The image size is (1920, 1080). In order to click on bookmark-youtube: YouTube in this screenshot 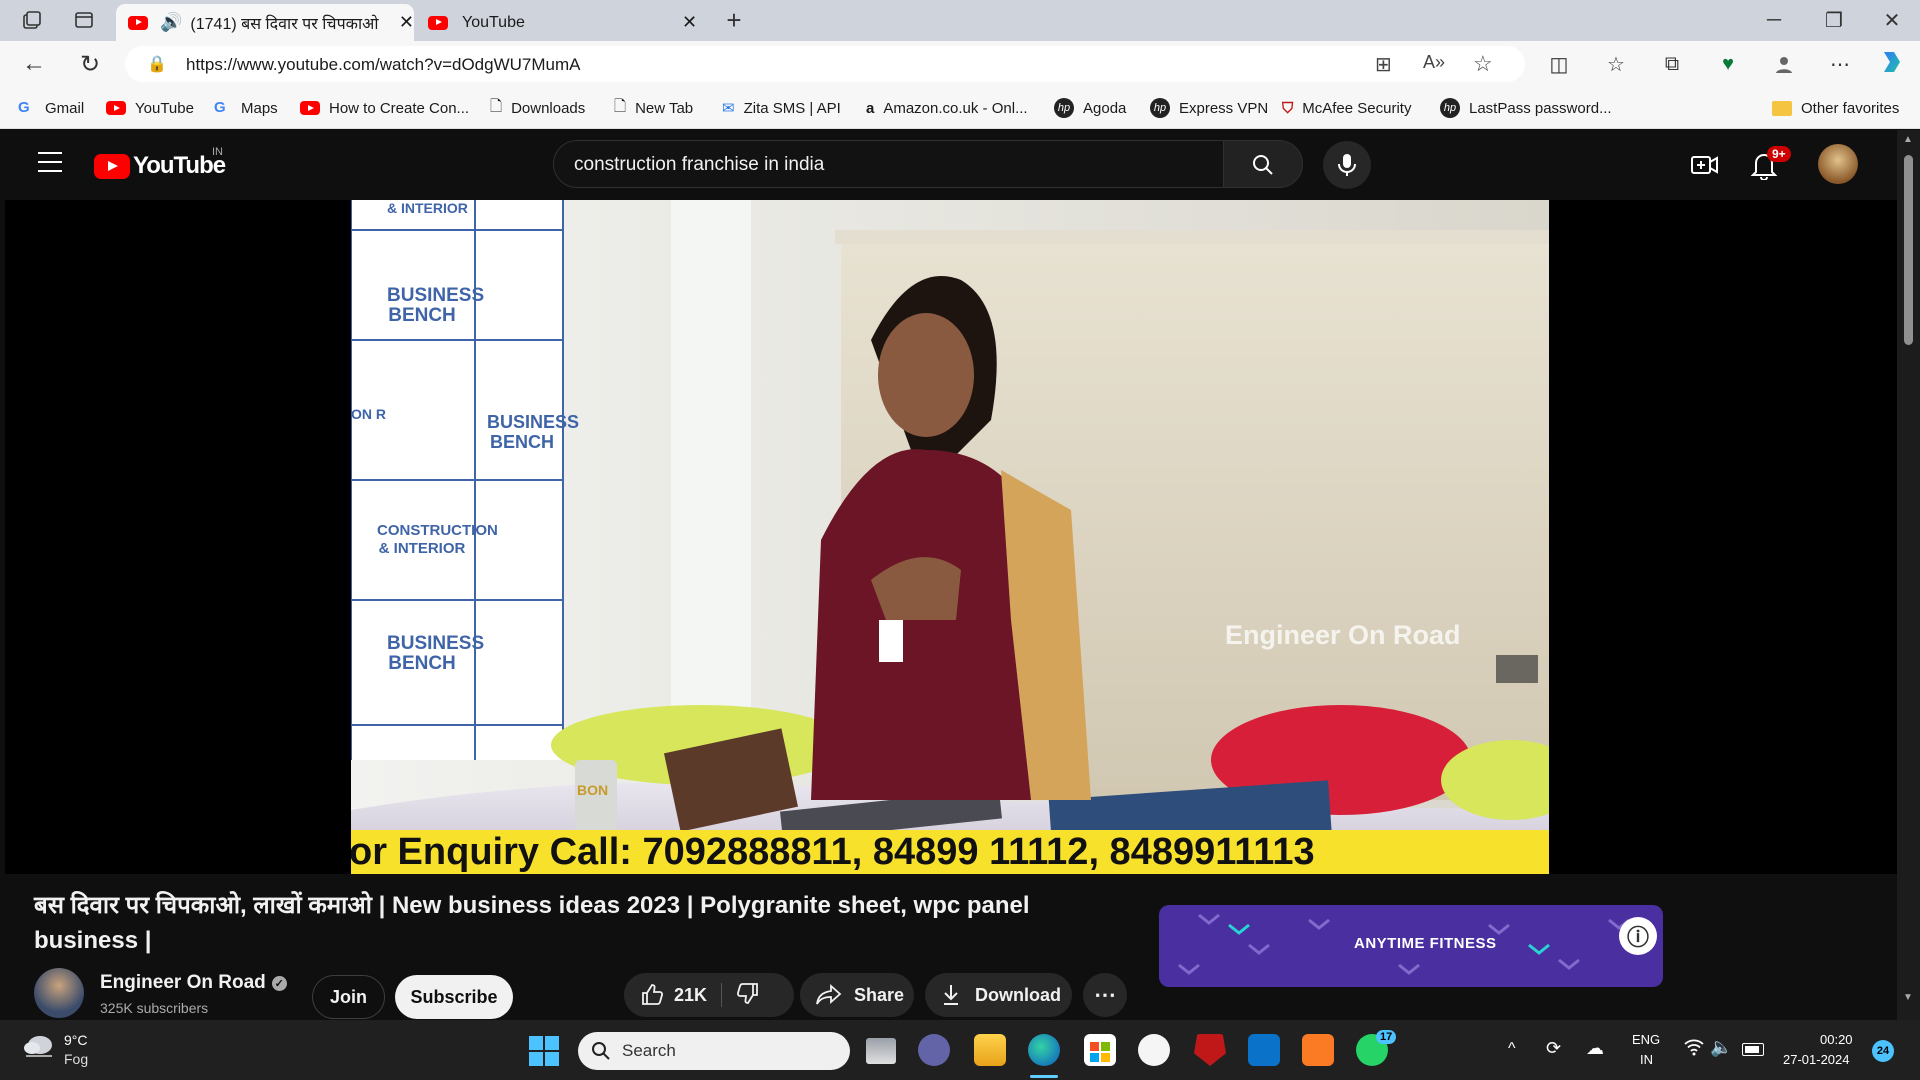, I will do `click(150, 108)`.